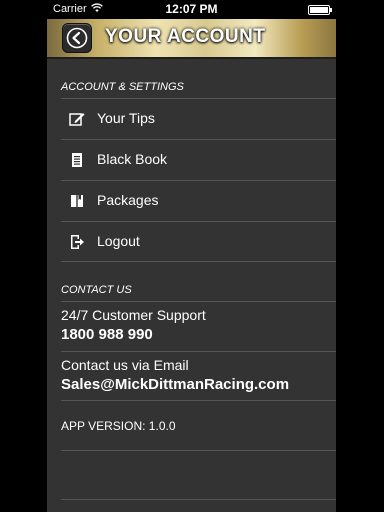 The height and width of the screenshot is (512, 384). What do you see at coordinates (122, 87) in the screenshot?
I see `account-section-title: ACCOUNT & SETTINGS` at bounding box center [122, 87].